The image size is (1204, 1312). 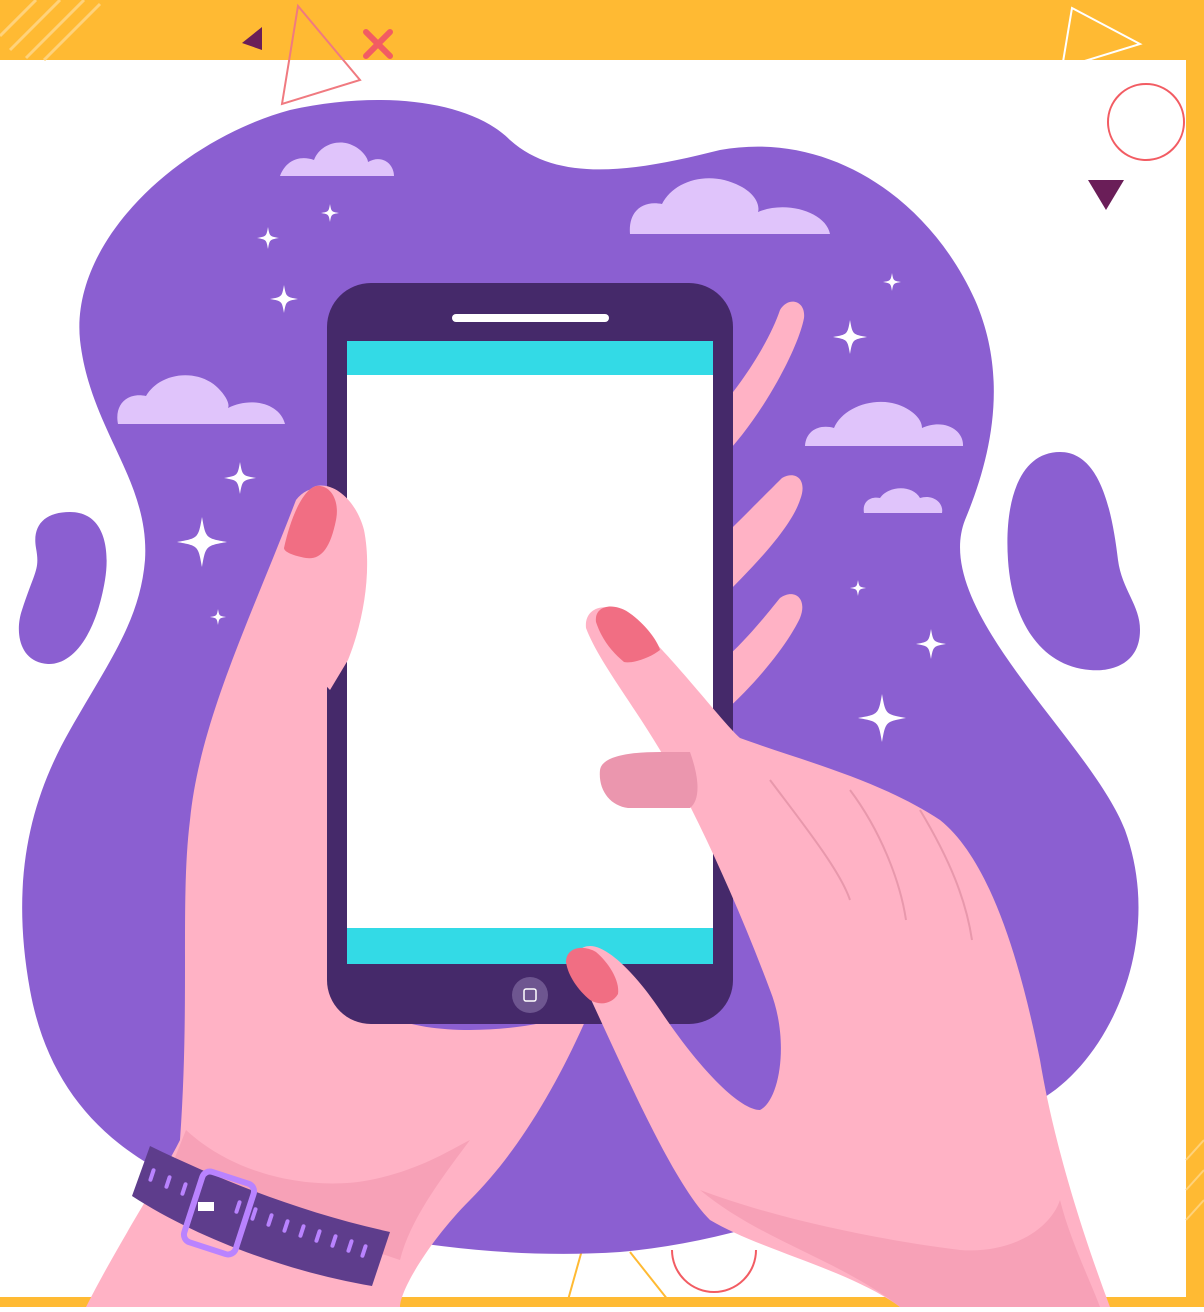 What do you see at coordinates (530, 995) in the screenshot?
I see `home-button-icon` at bounding box center [530, 995].